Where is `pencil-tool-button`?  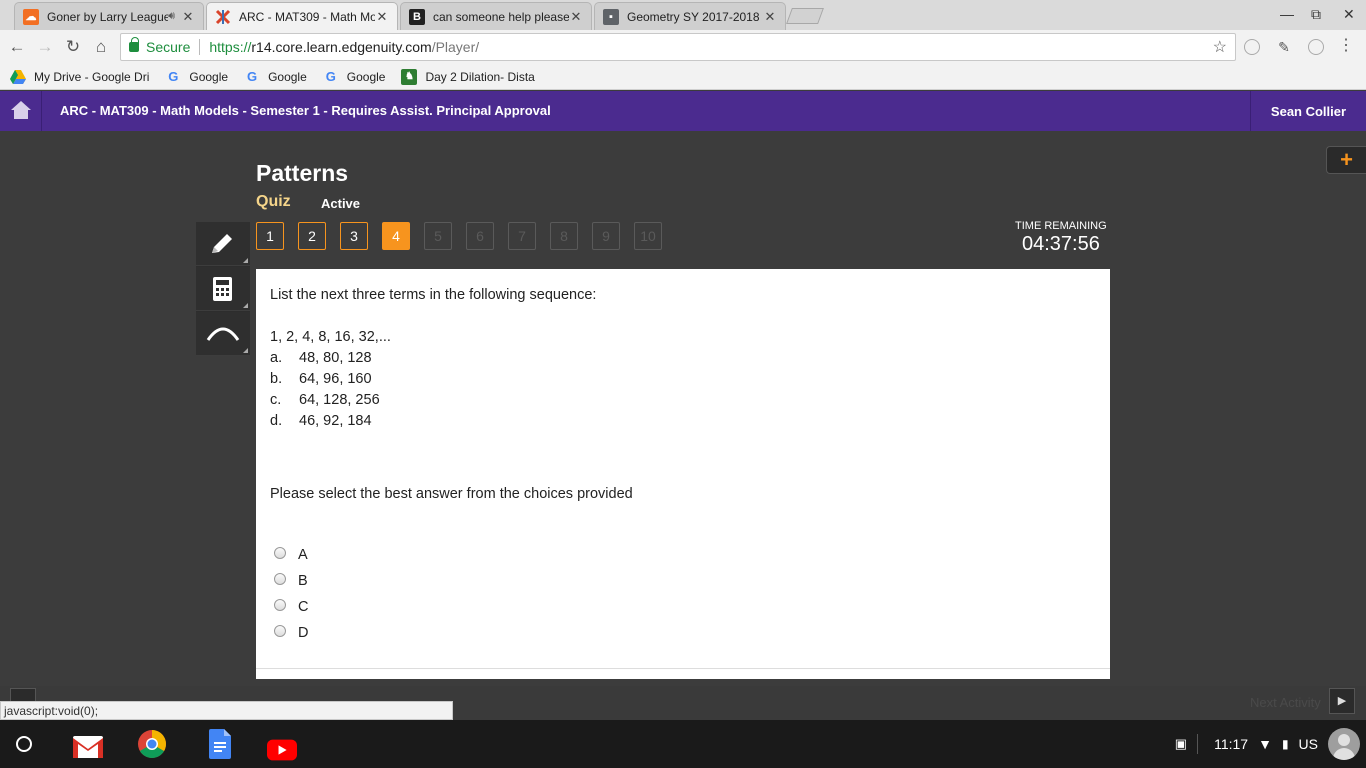 pencil-tool-button is located at coordinates (223, 244).